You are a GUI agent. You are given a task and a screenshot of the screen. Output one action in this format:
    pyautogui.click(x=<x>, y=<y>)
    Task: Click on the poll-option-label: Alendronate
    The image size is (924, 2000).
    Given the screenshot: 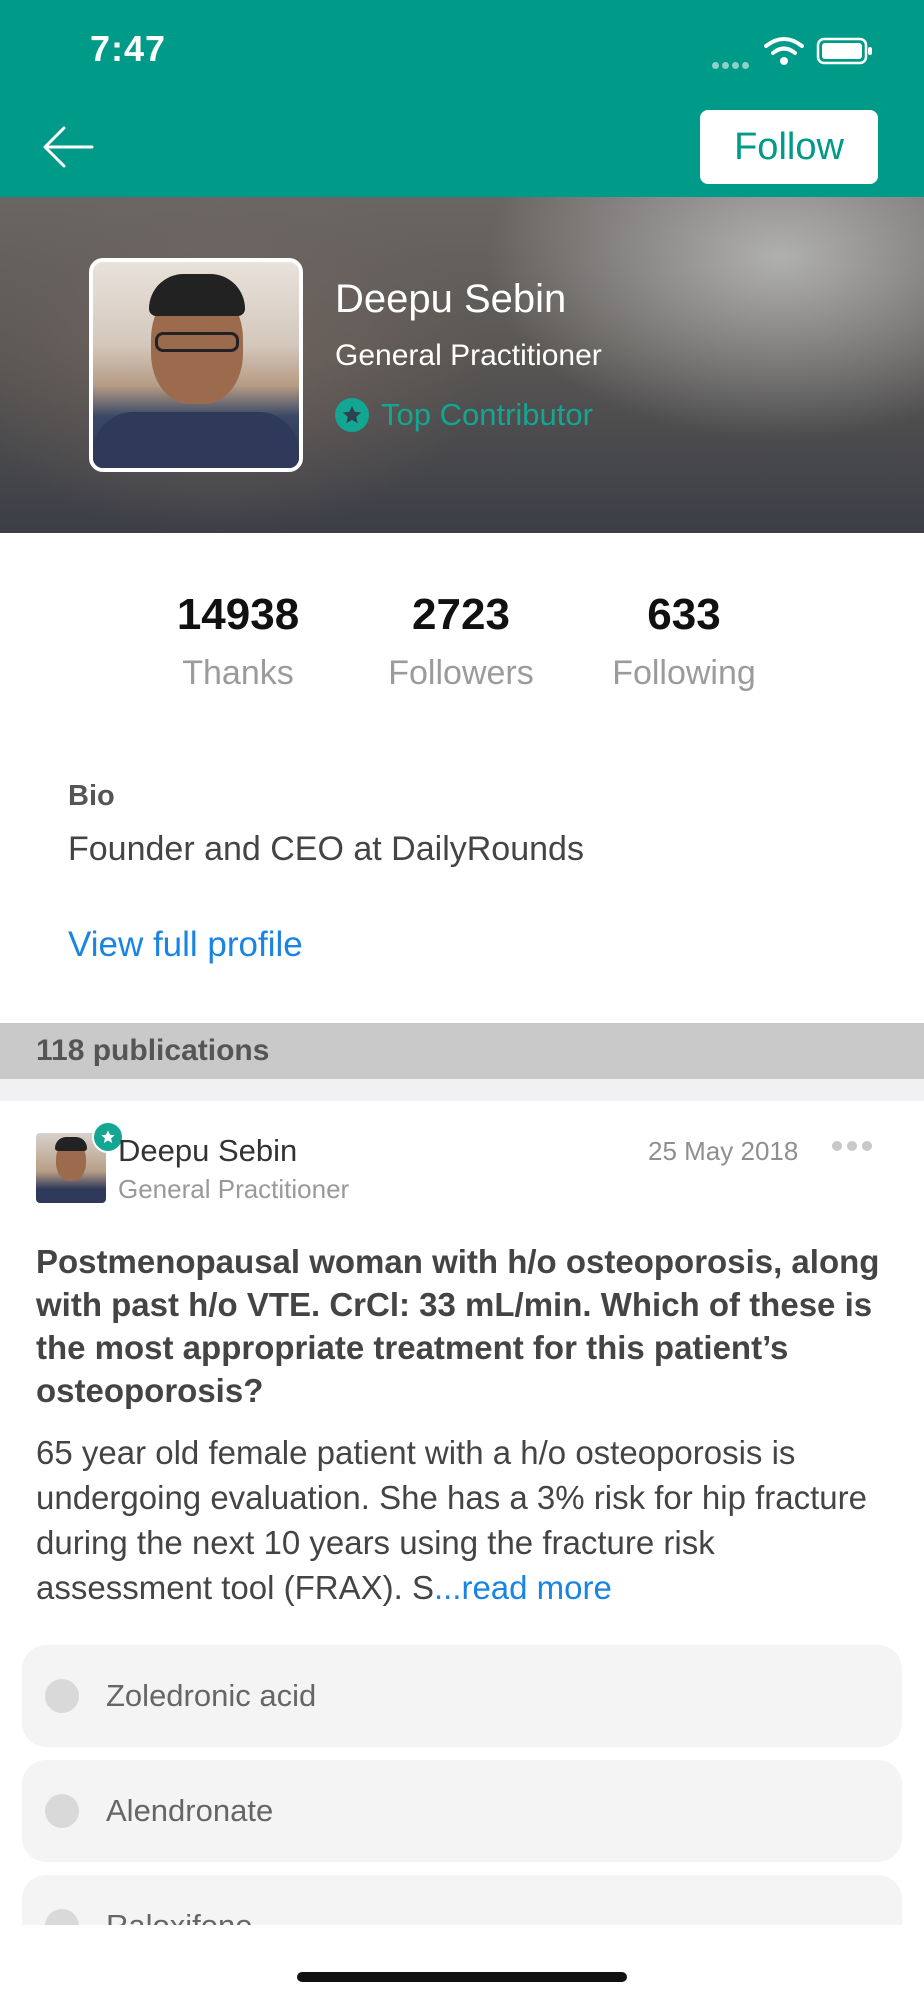 What is the action you would take?
    pyautogui.click(x=190, y=1810)
    